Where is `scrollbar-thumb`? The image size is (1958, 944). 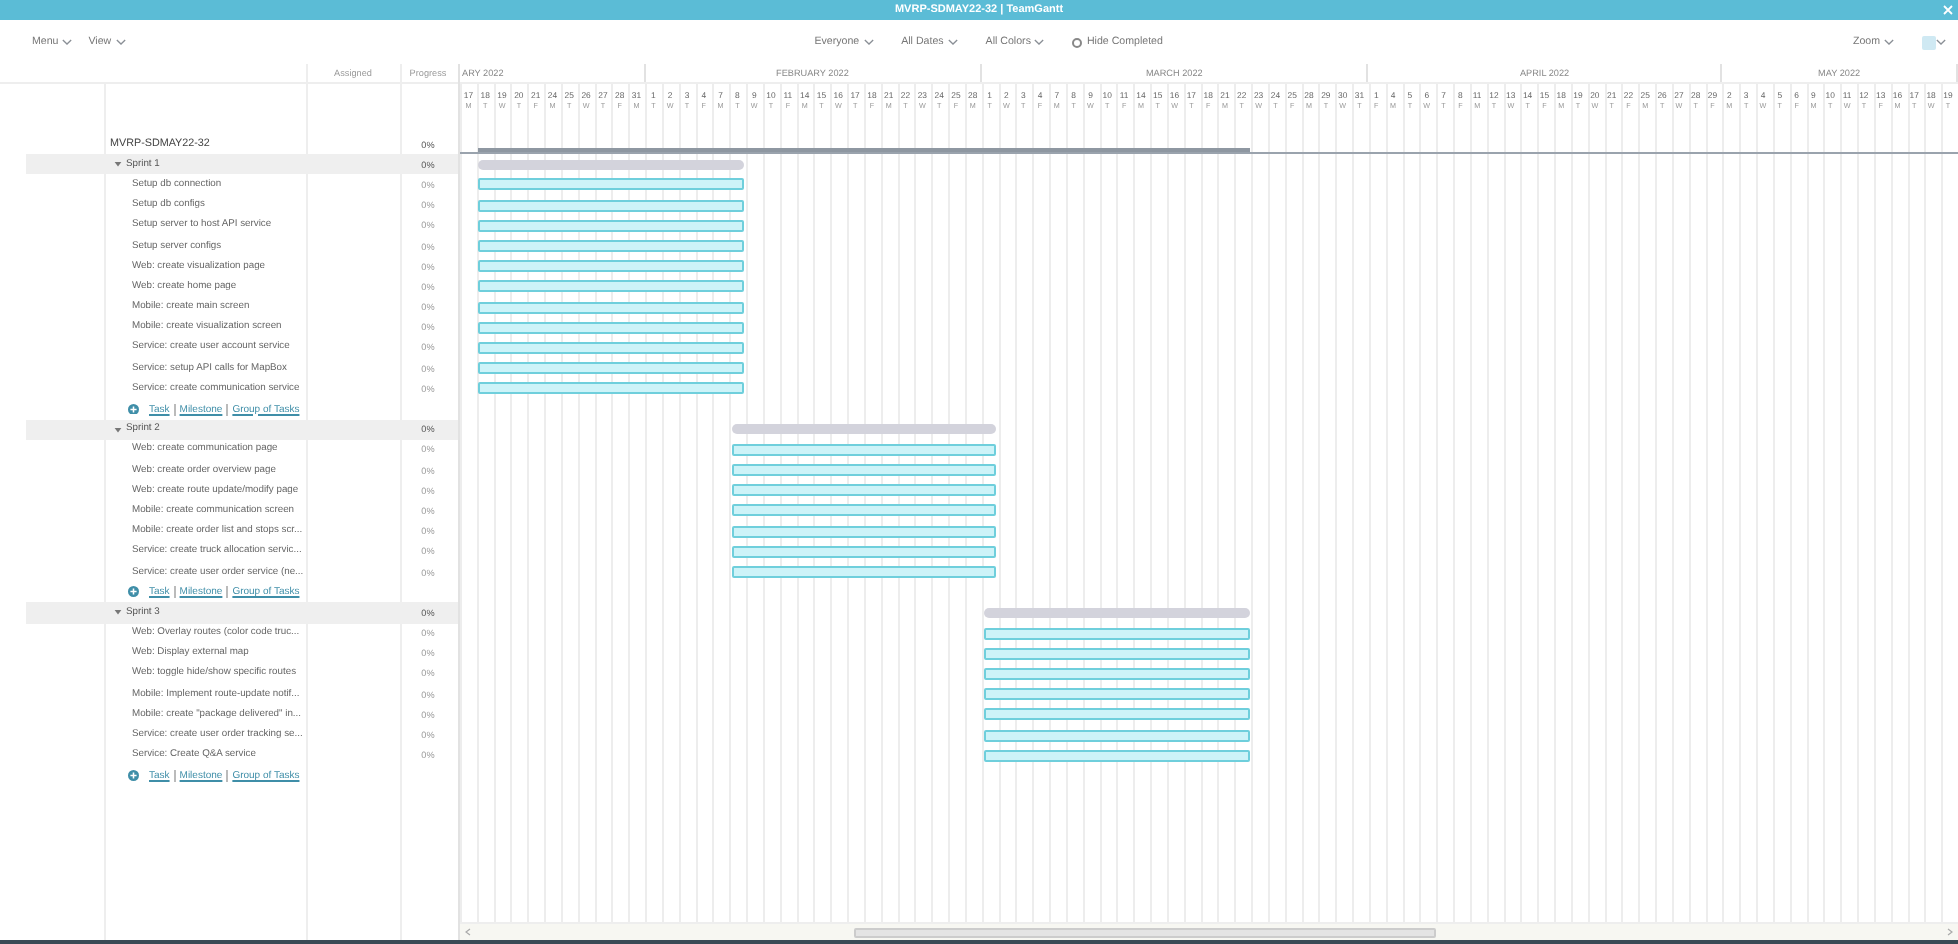 scrollbar-thumb is located at coordinates (1145, 932).